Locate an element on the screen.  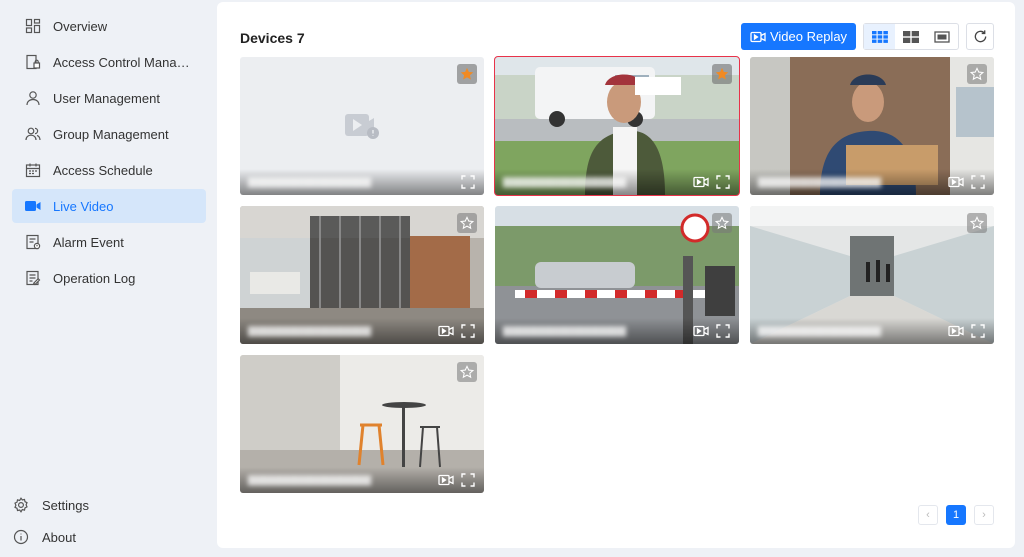
sidebar-item-alarm-event: Alarm Event is located at coordinates (109, 242).